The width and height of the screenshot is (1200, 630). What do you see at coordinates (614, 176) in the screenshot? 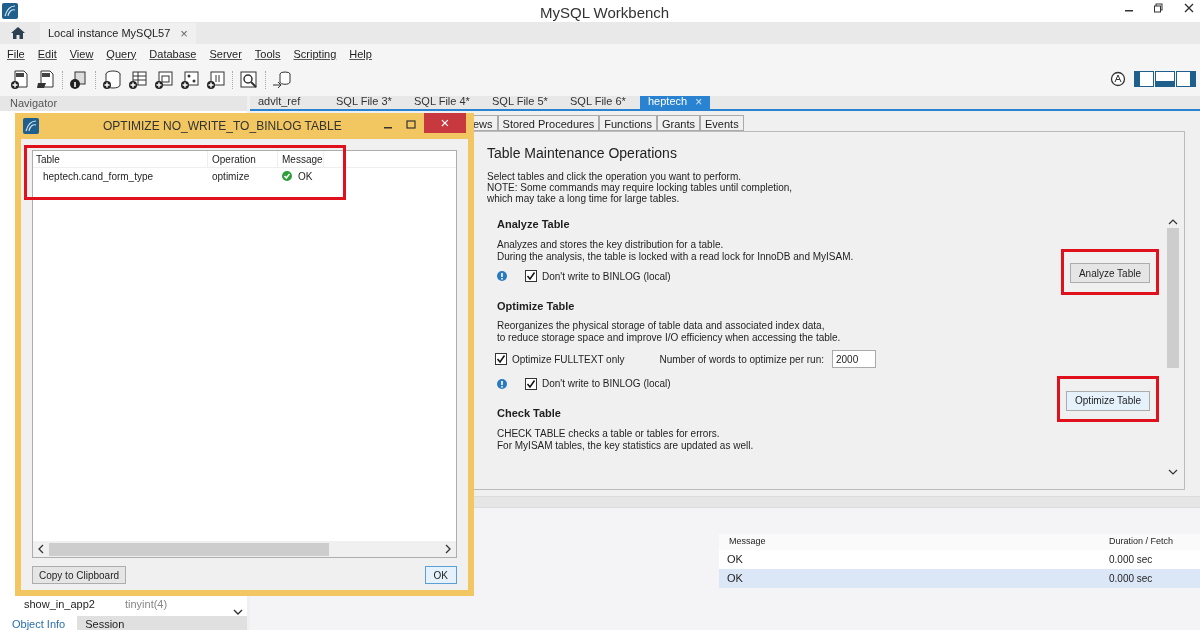
I see `help-text: Select tables and click the operation you want to perform.` at bounding box center [614, 176].